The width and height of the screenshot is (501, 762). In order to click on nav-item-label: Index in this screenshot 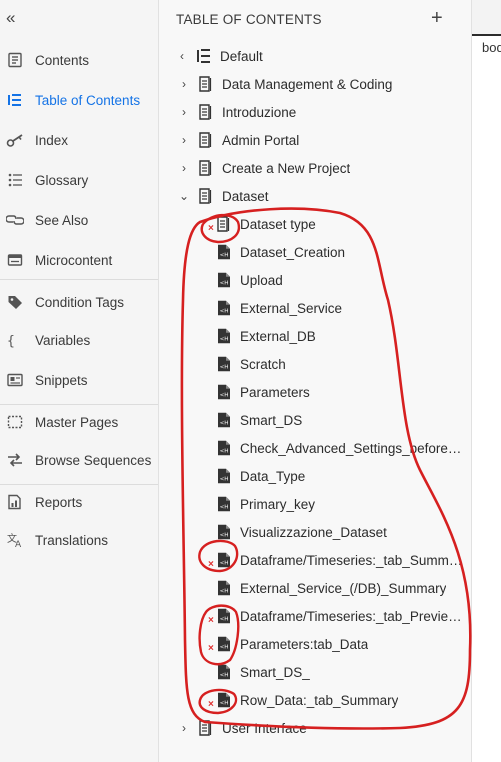, I will do `click(52, 140)`.